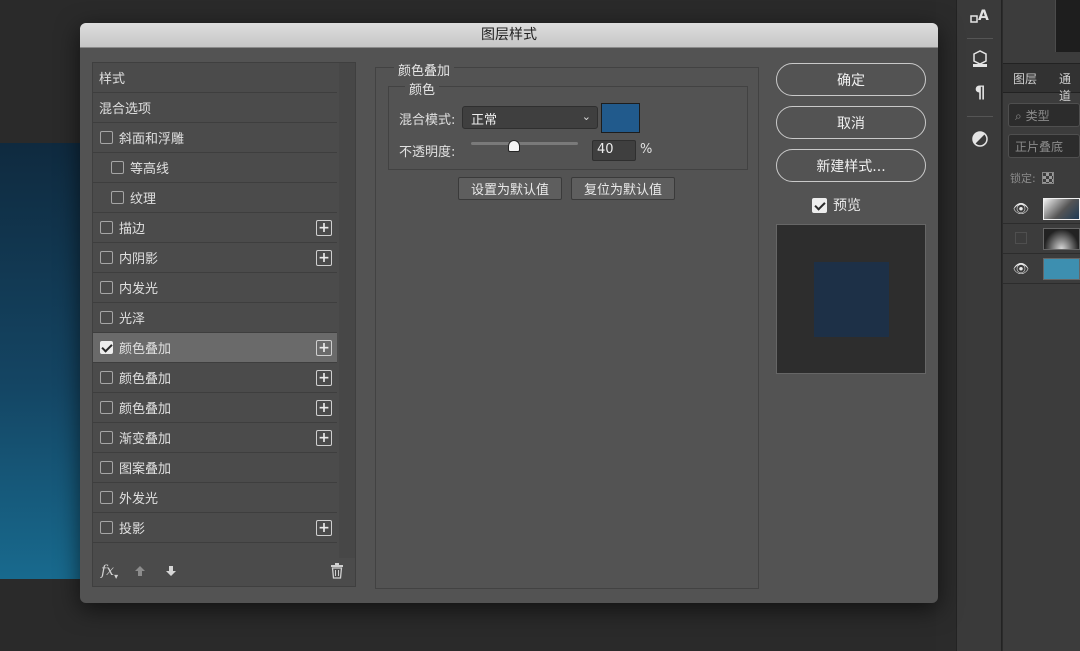  I want to click on move-up-icon, so click(140, 571).